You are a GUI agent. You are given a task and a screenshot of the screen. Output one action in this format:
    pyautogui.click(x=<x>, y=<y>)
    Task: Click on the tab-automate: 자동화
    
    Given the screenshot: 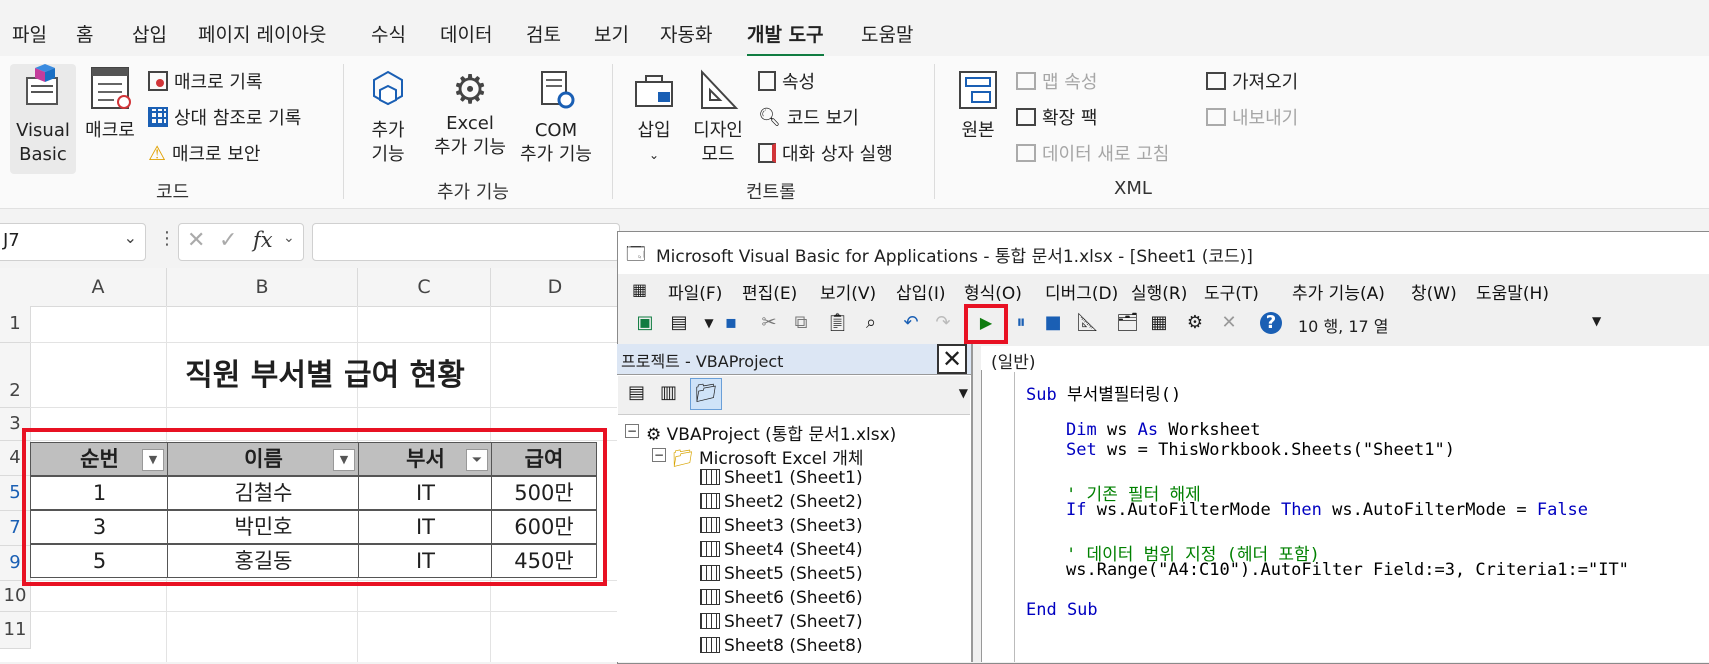 What is the action you would take?
    pyautogui.click(x=686, y=33)
    